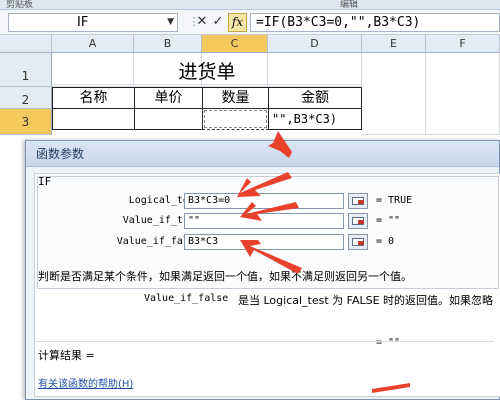 Image resolution: width=500 pixels, height=400 pixels. I want to click on header-cell-price: 单价, so click(168, 98).